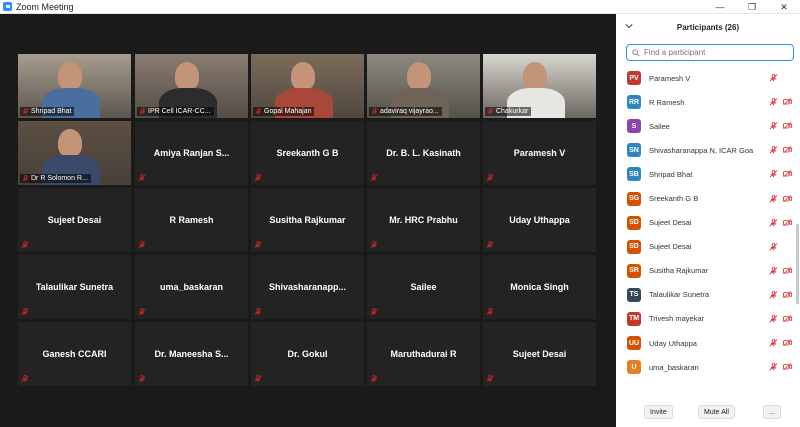  Describe the element at coordinates (539, 153) in the screenshot. I see `participant-tile: Paramesh V` at that location.